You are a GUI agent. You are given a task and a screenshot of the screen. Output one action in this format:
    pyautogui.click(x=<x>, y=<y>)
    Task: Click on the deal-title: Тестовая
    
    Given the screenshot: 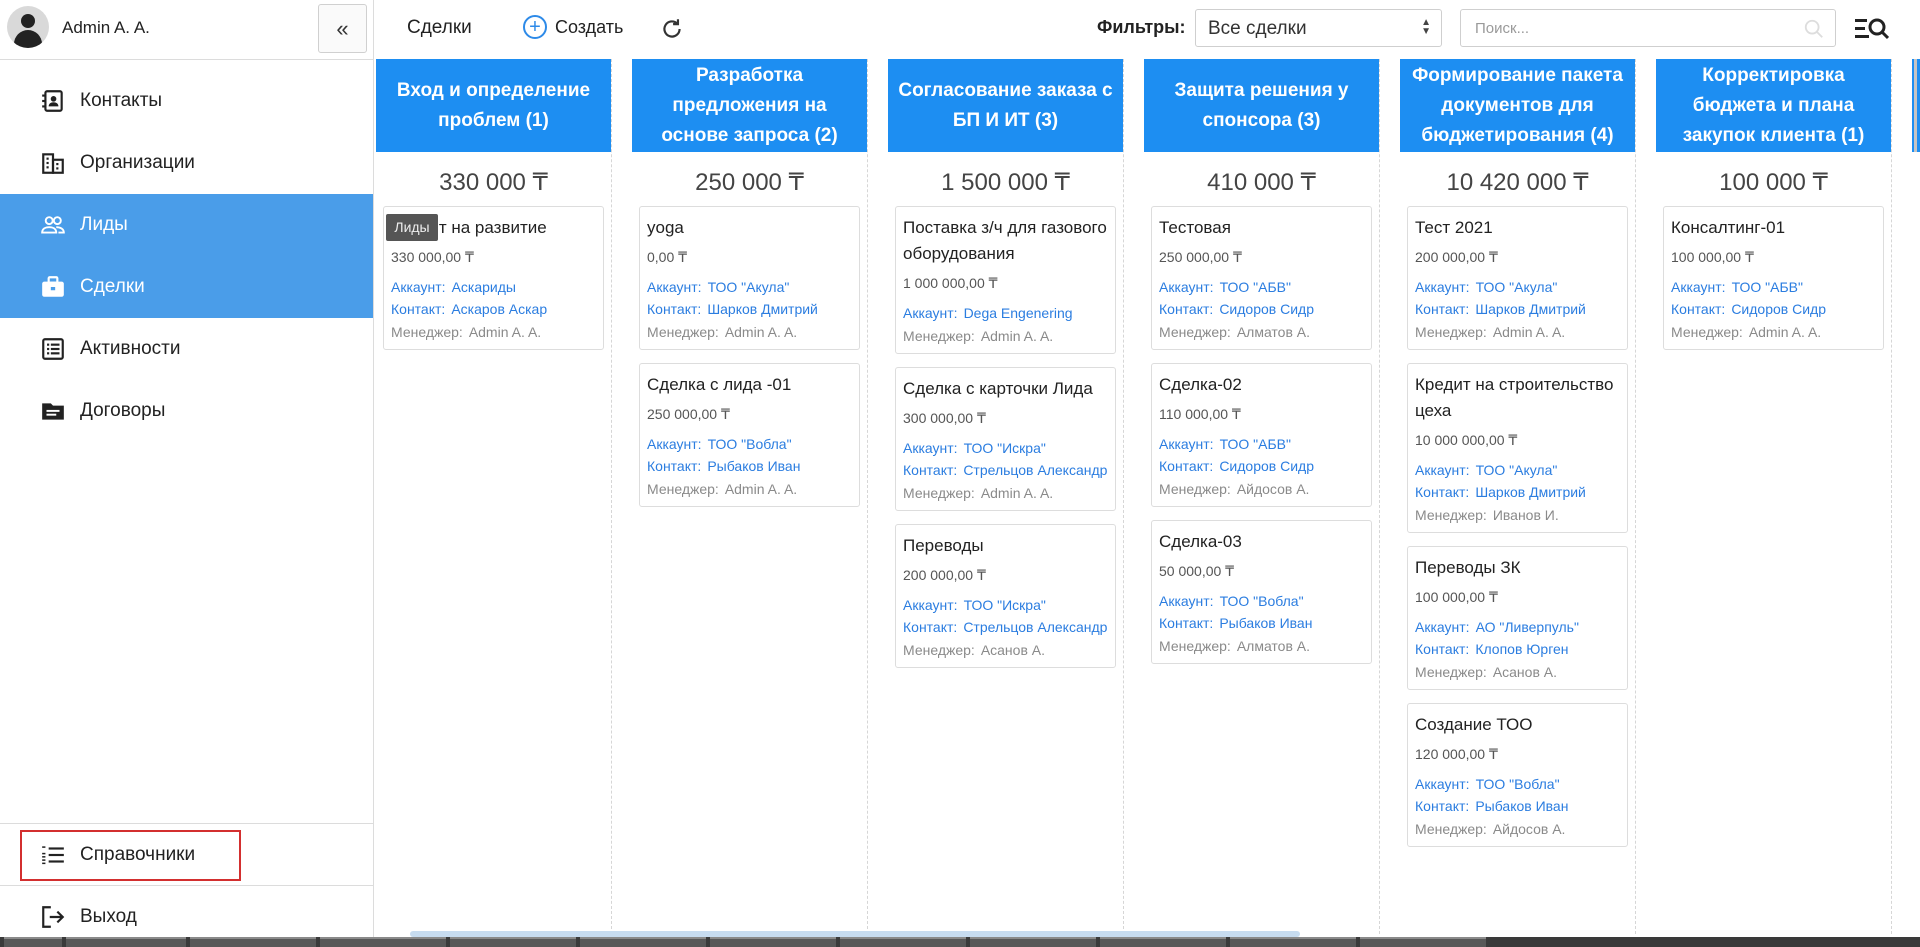 What is the action you would take?
    pyautogui.click(x=1261, y=228)
    